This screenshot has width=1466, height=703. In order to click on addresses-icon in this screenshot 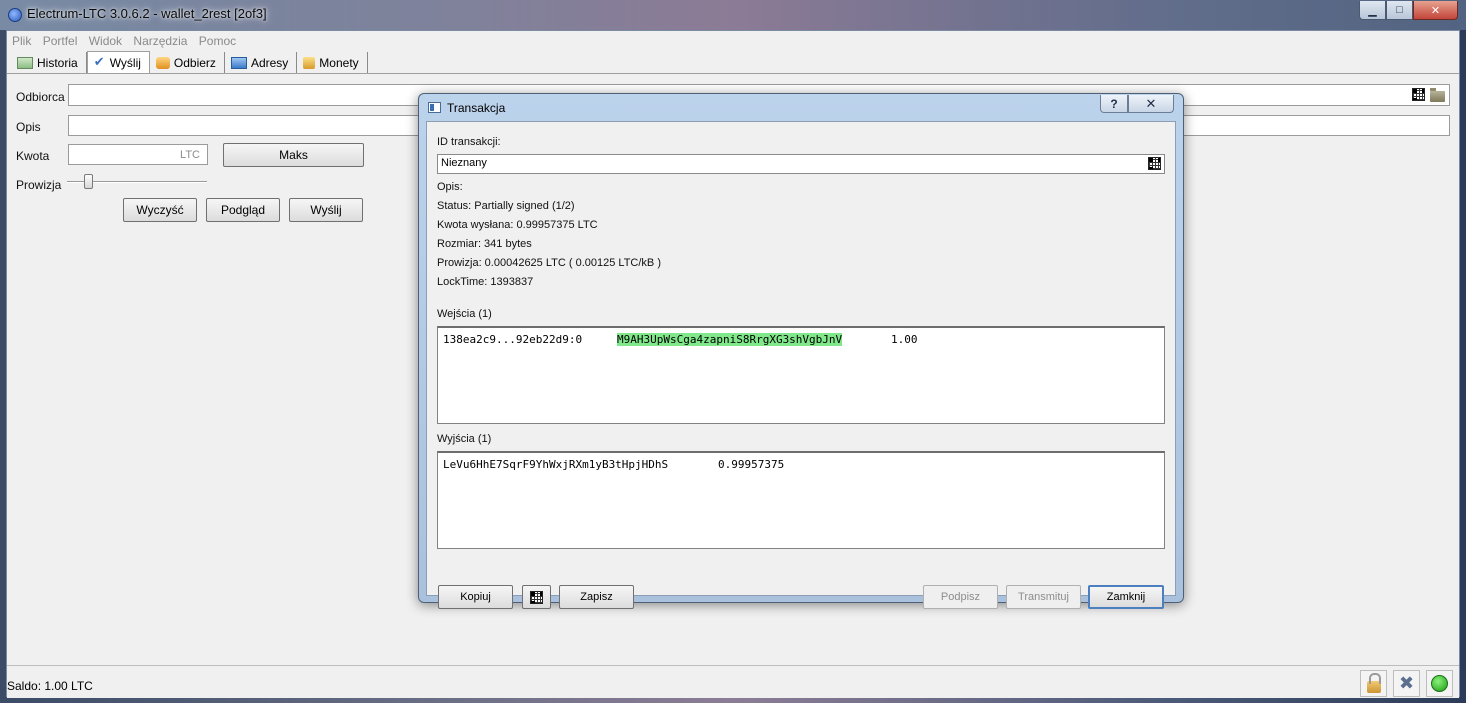, I will do `click(238, 62)`.